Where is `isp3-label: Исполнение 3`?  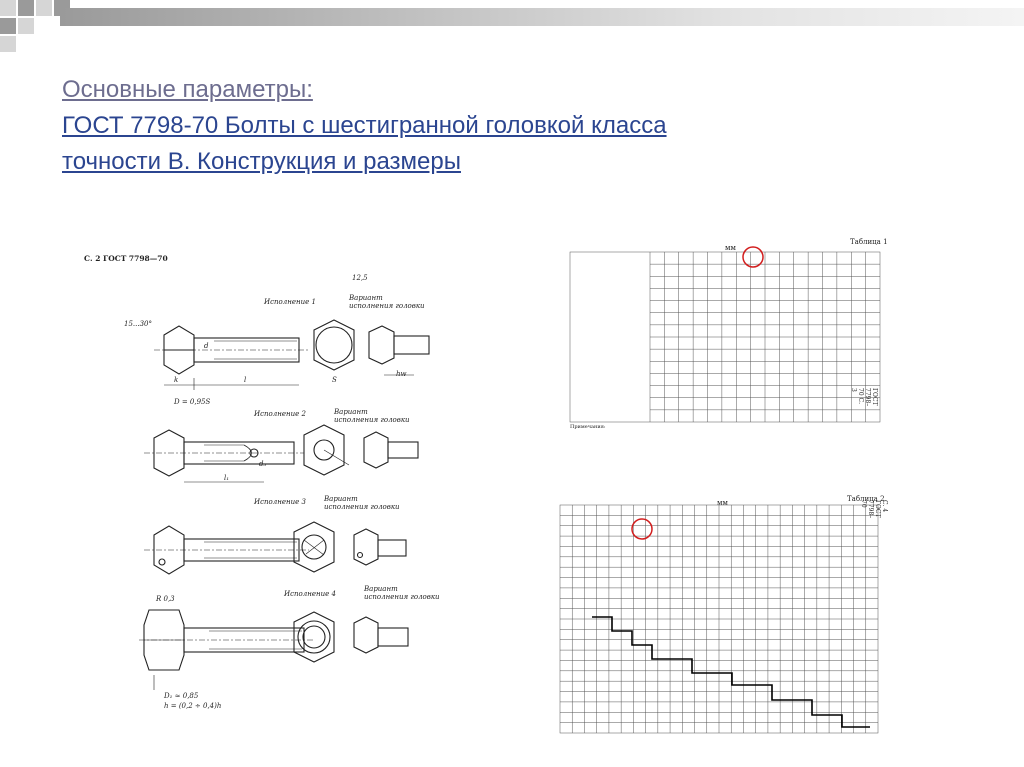 isp3-label: Исполнение 3 is located at coordinates (280, 502).